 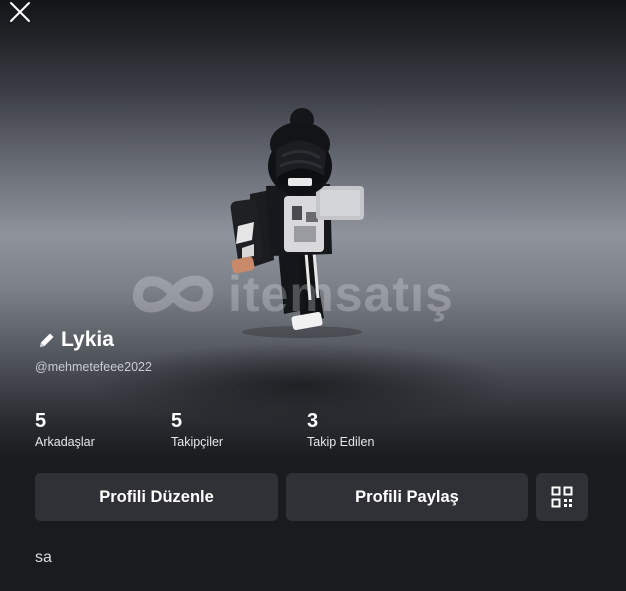 What do you see at coordinates (93, 367) in the screenshot?
I see `username: @mehmetefeee2022` at bounding box center [93, 367].